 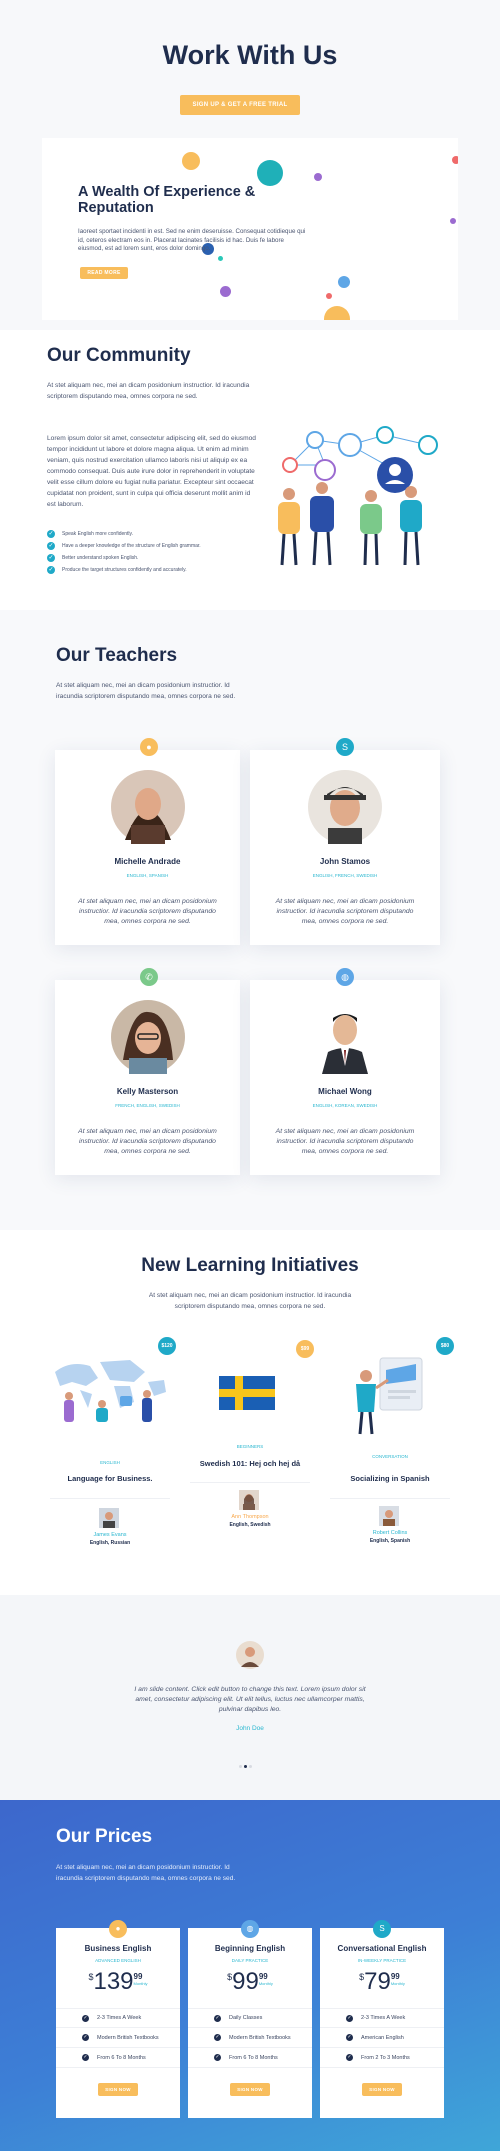 I want to click on plan-icon: ●, so click(x=118, y=1929).